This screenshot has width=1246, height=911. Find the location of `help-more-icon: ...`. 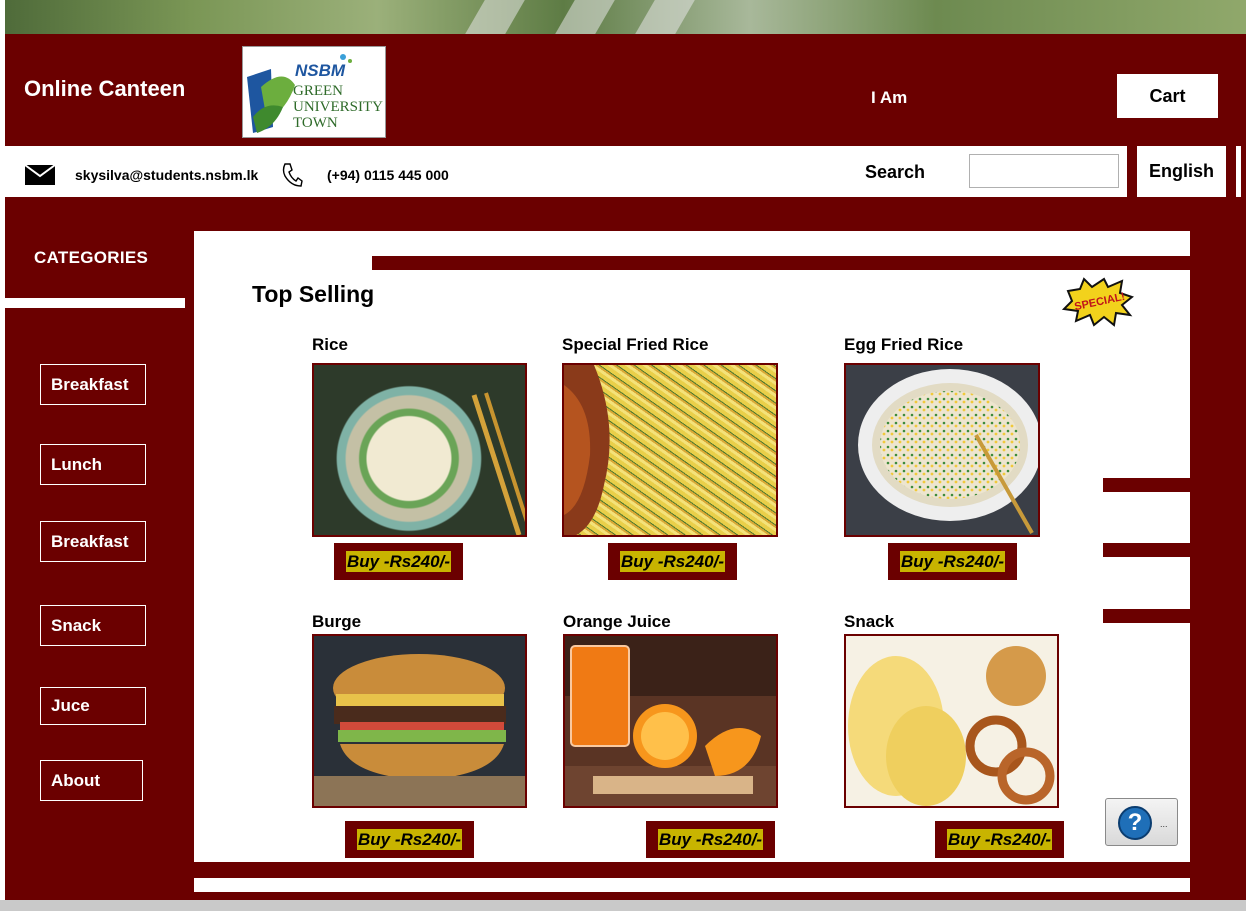

help-more-icon: ... is located at coordinates (1164, 824).